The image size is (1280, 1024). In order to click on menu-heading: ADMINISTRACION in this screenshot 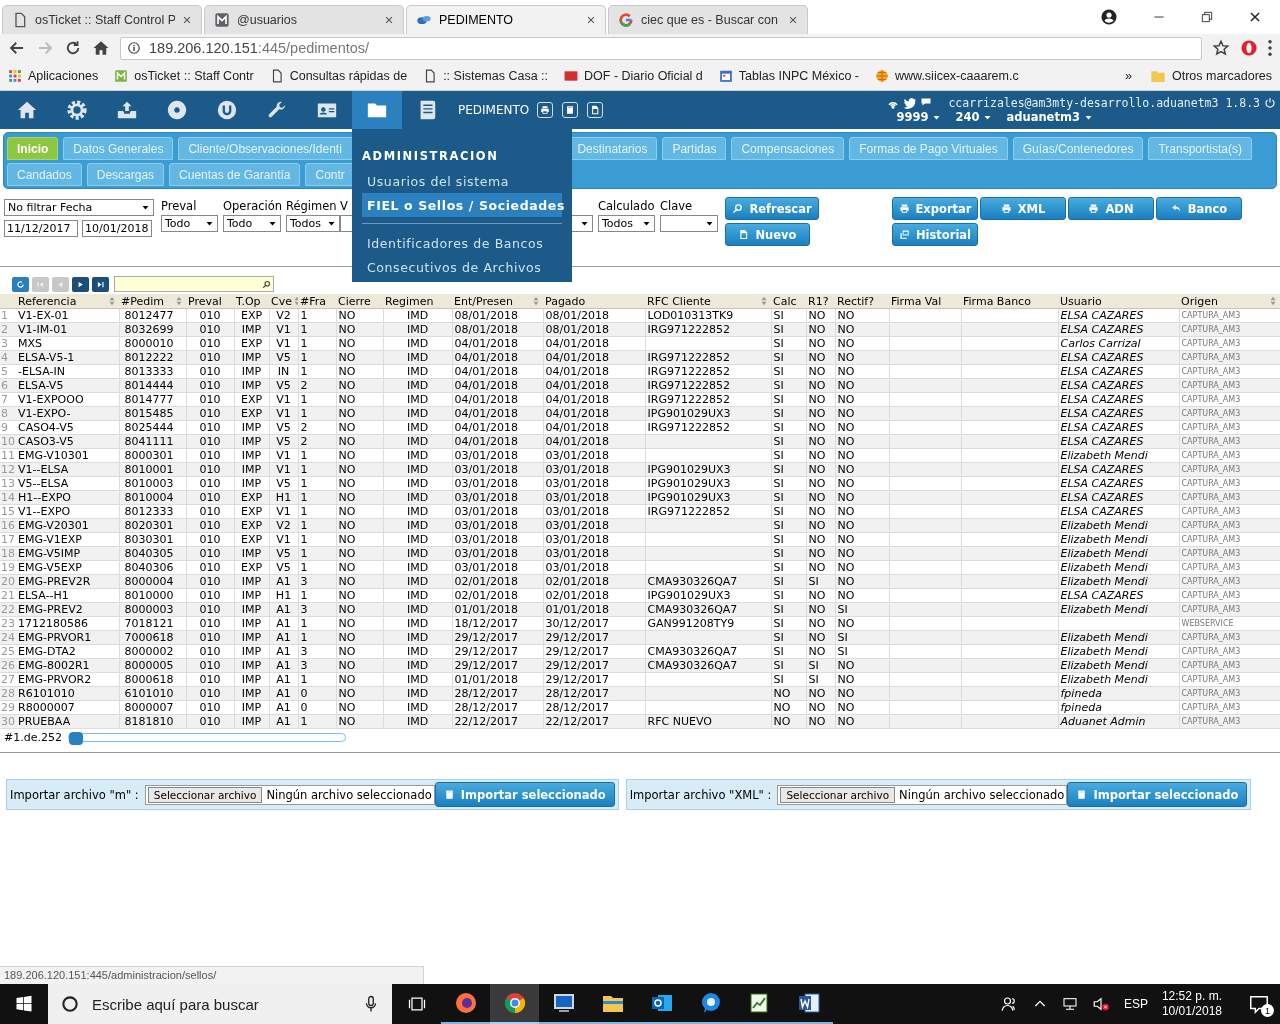, I will do `click(431, 156)`.